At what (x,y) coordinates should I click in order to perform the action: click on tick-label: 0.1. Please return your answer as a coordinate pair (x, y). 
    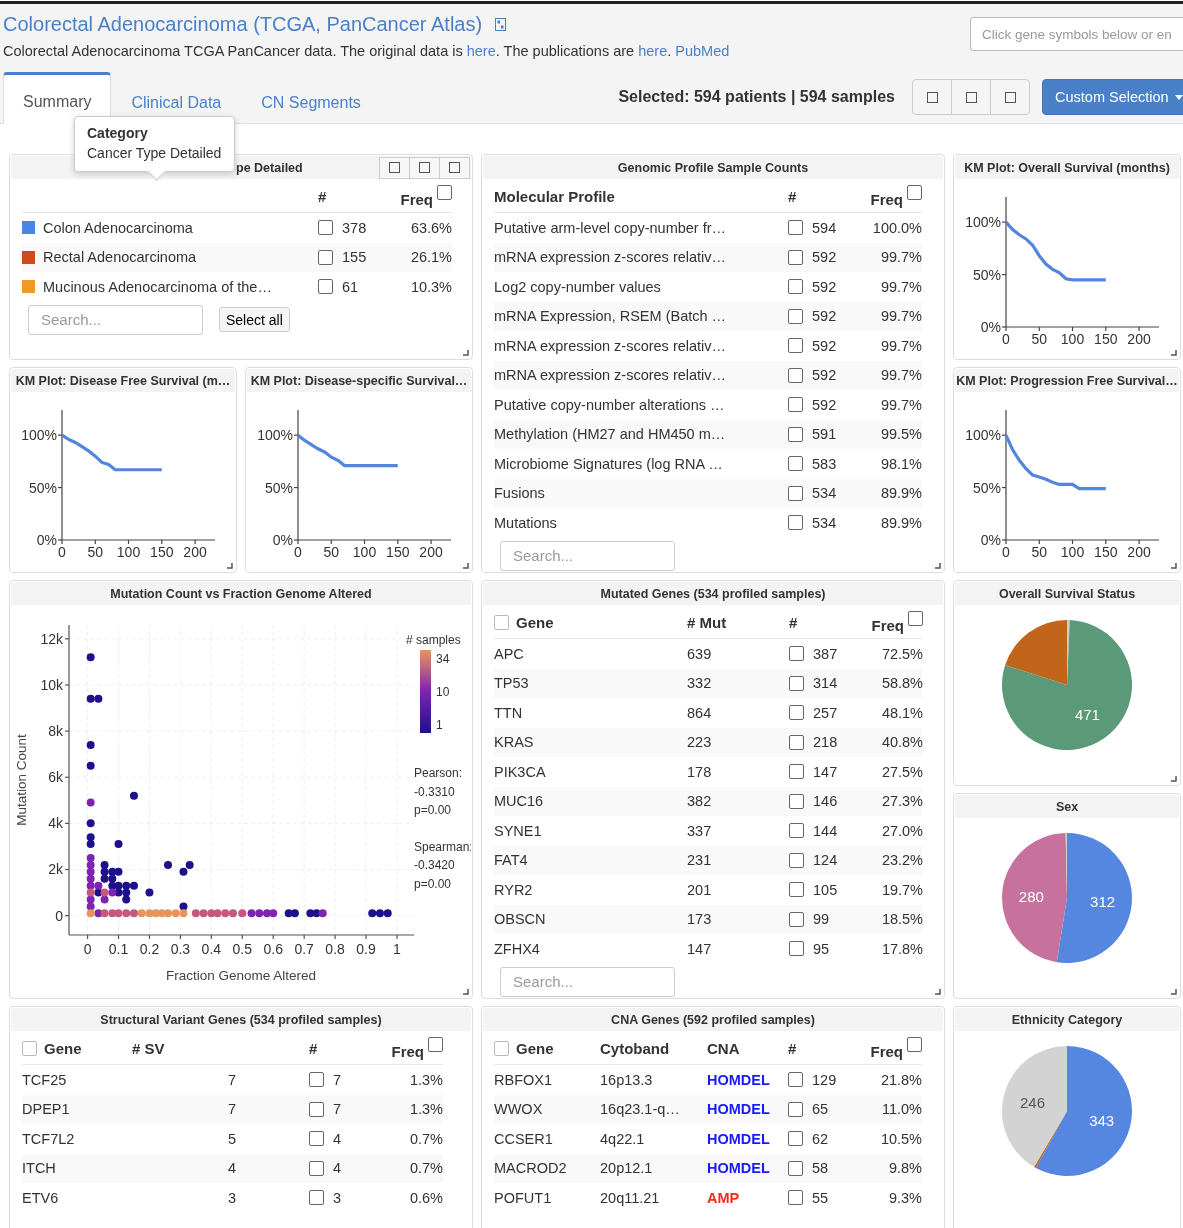
    Looking at the image, I should click on (118, 949).